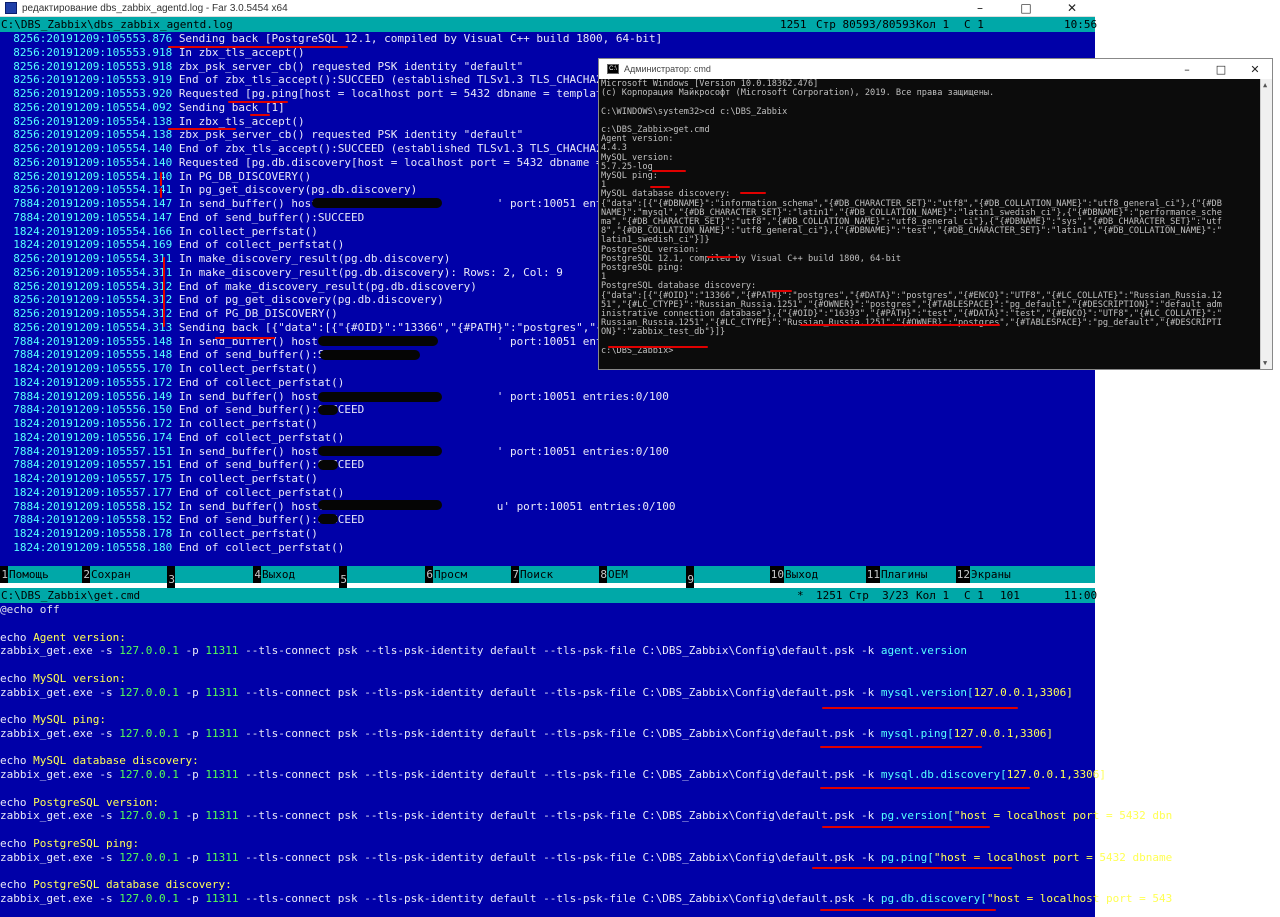 This screenshot has width=1280, height=917. Describe the element at coordinates (86, 574) in the screenshot. I see `fkey-number: 2` at that location.